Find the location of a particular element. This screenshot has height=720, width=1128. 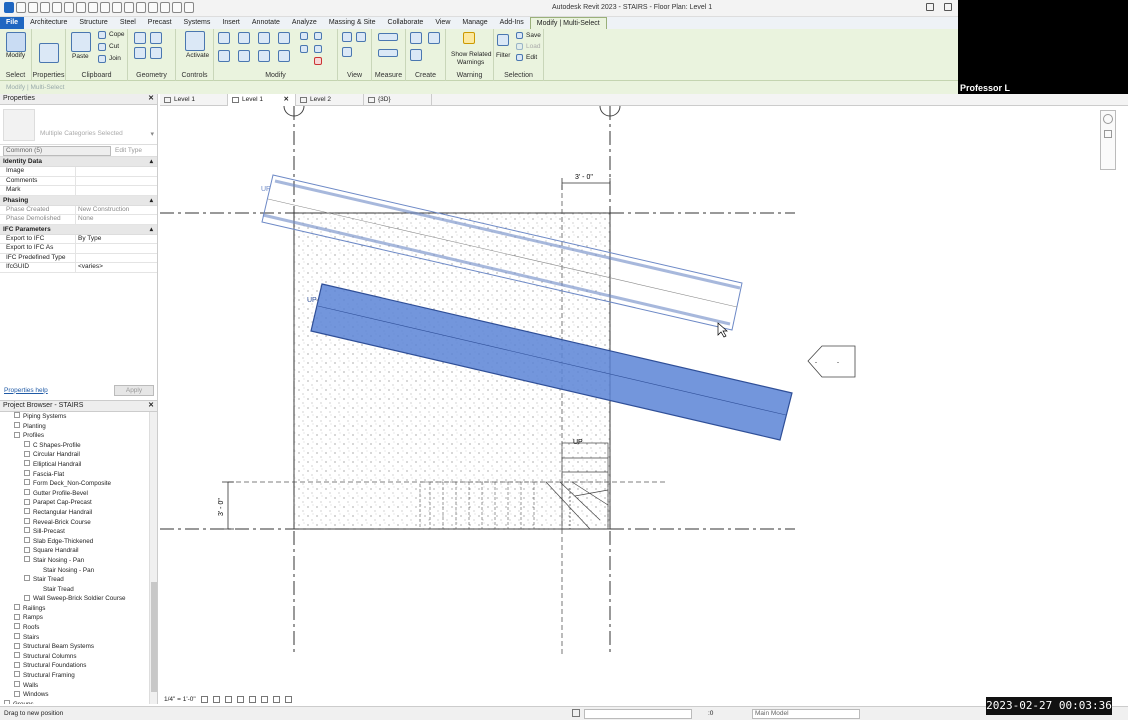

aligned-dimension-icon is located at coordinates (388, 53).